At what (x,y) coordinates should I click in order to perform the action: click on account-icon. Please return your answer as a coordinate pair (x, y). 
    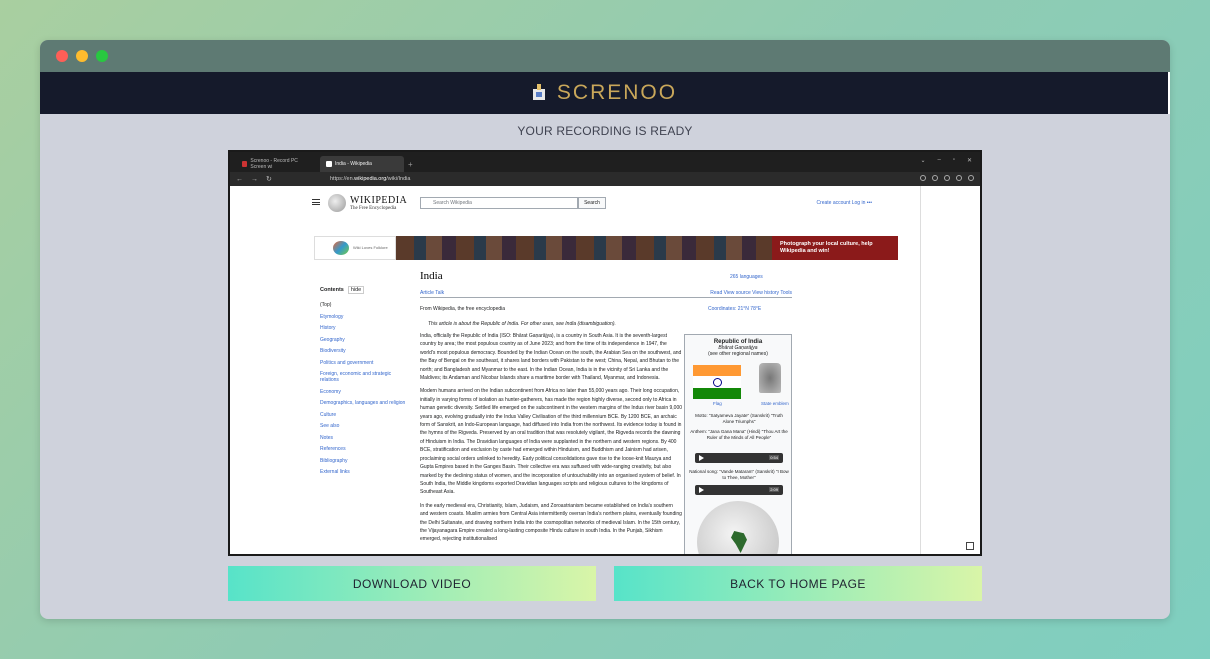
    Looking at the image, I should click on (947, 178).